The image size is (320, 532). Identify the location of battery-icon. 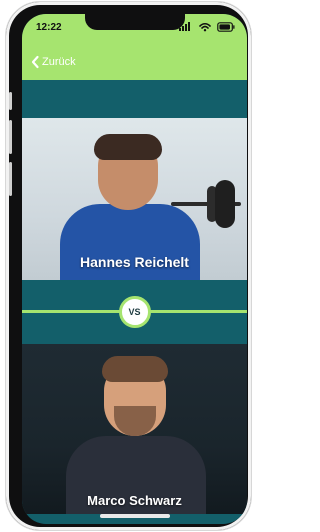
(226, 27).